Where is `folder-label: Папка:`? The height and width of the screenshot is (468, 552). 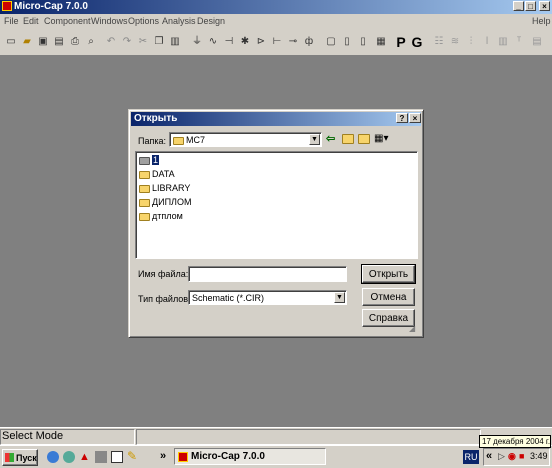
folder-label: Папка: is located at coordinates (152, 141).